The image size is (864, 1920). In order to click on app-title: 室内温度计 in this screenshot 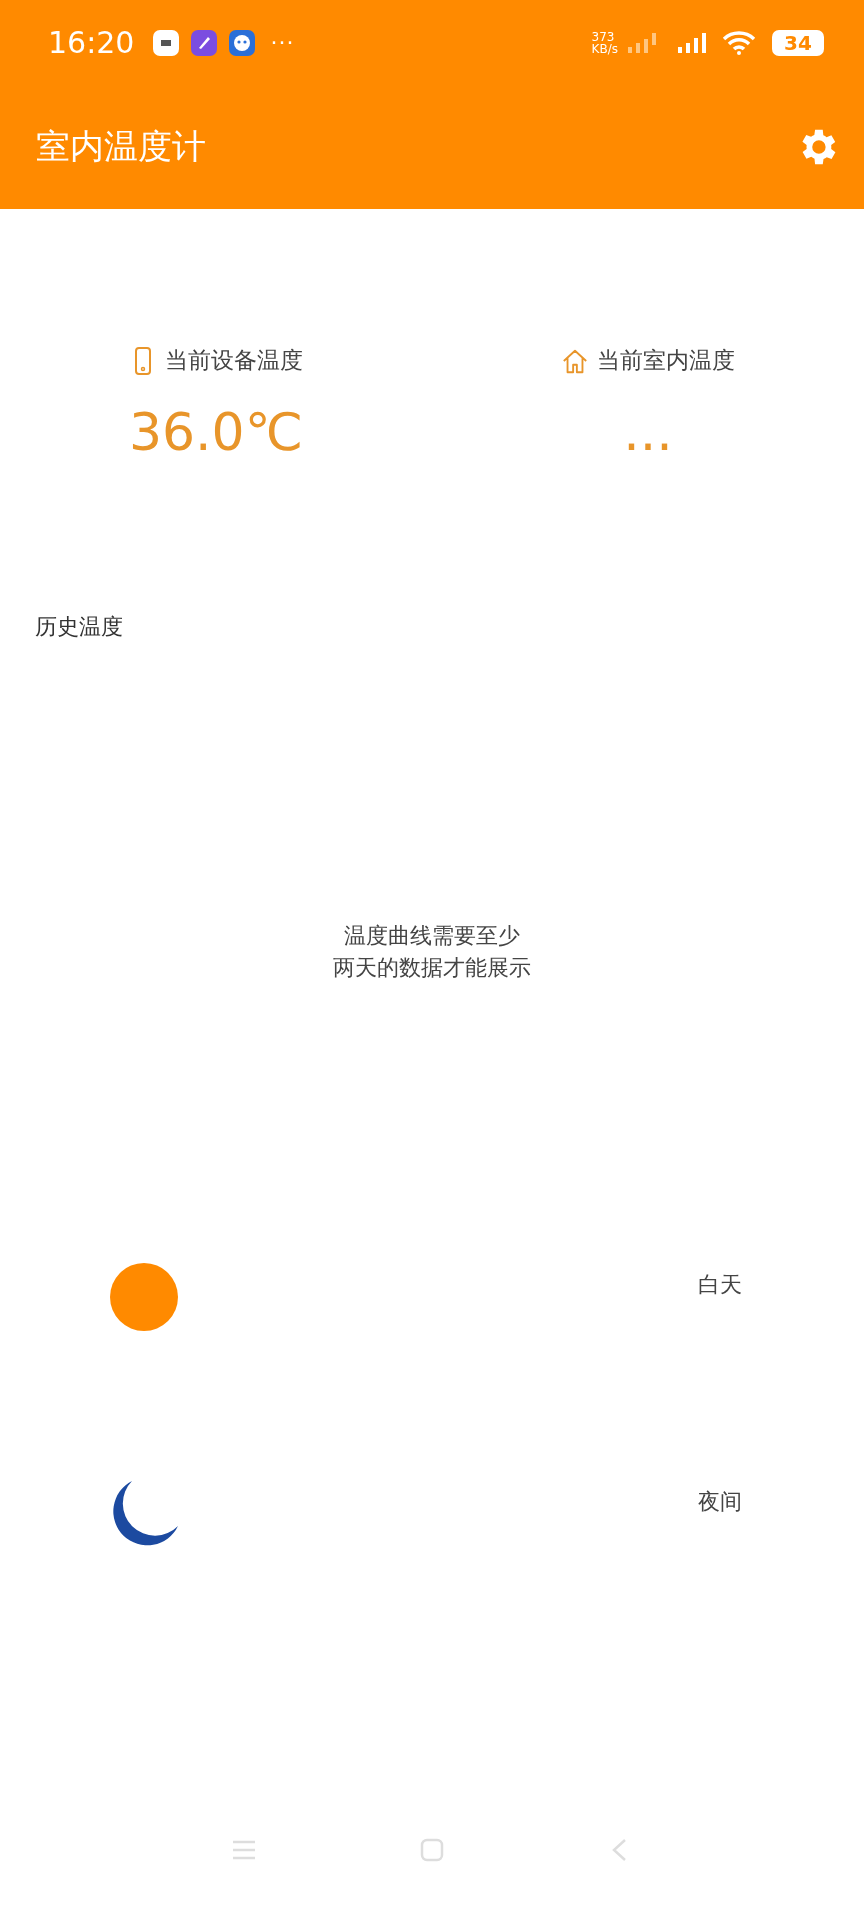, I will do `click(121, 146)`.